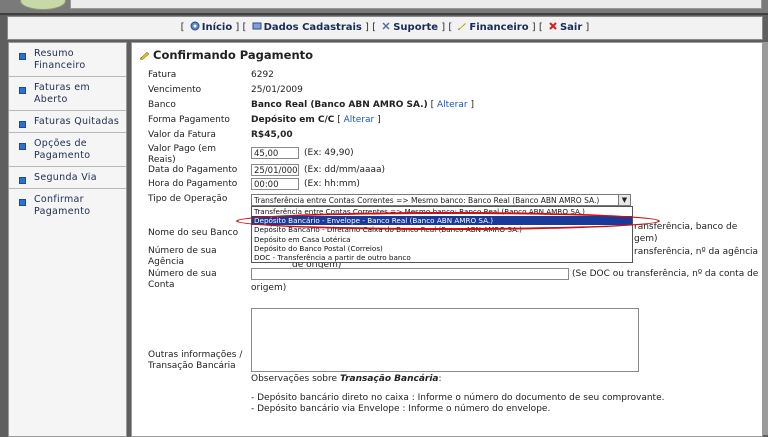  Describe the element at coordinates (182, 256) in the screenshot. I see `agencia-label: Número de sua Agência` at that location.